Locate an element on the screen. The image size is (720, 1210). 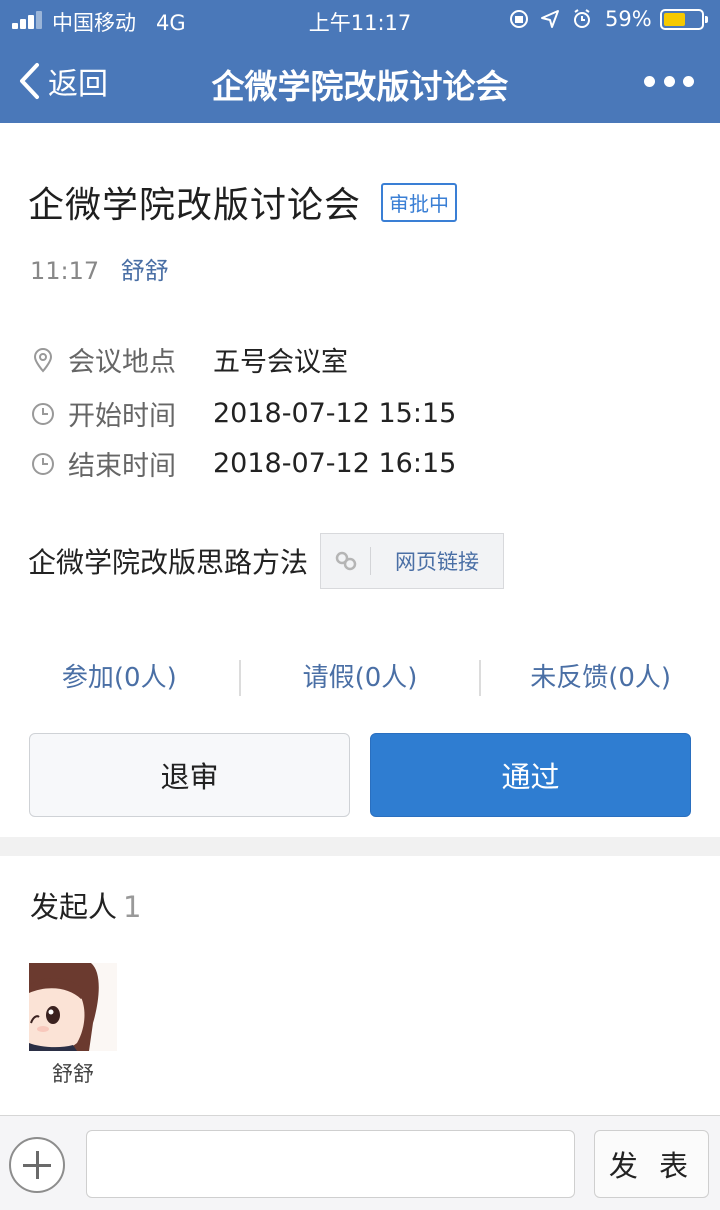
stat-leave: 请假(0人) is located at coordinates (360, 678).